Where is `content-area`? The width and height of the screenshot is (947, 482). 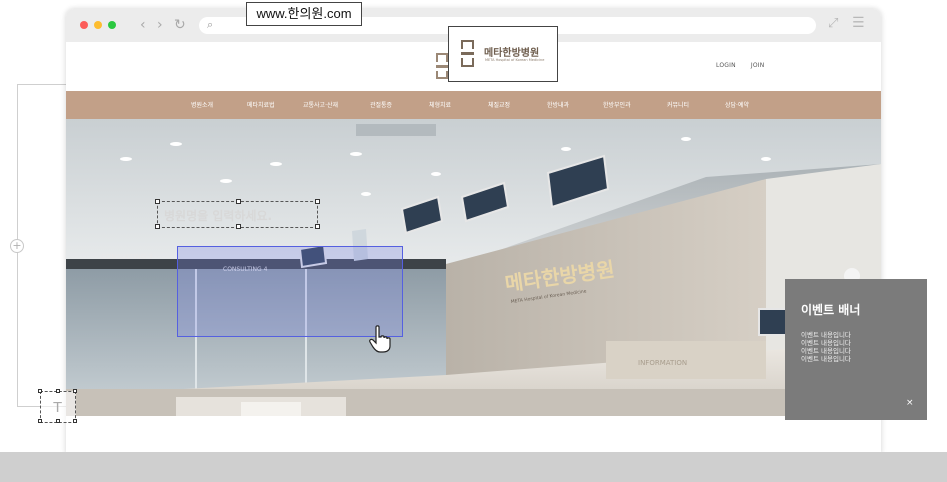 content-area is located at coordinates (473, 435).